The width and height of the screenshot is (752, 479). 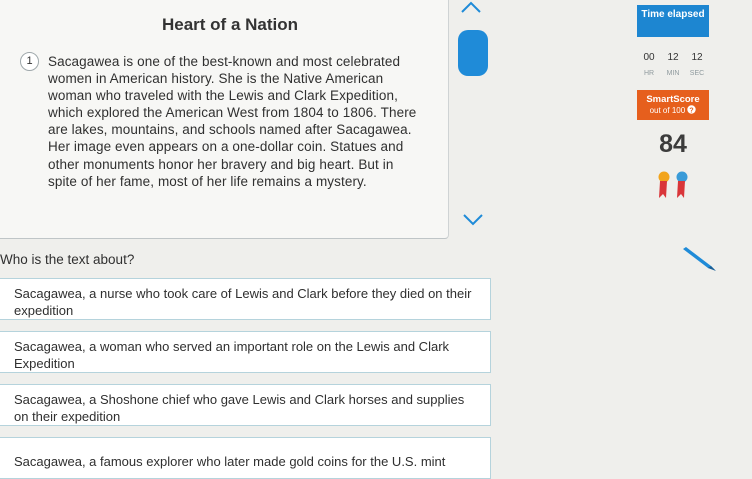 I want to click on pencil-icon, so click(x=701, y=258).